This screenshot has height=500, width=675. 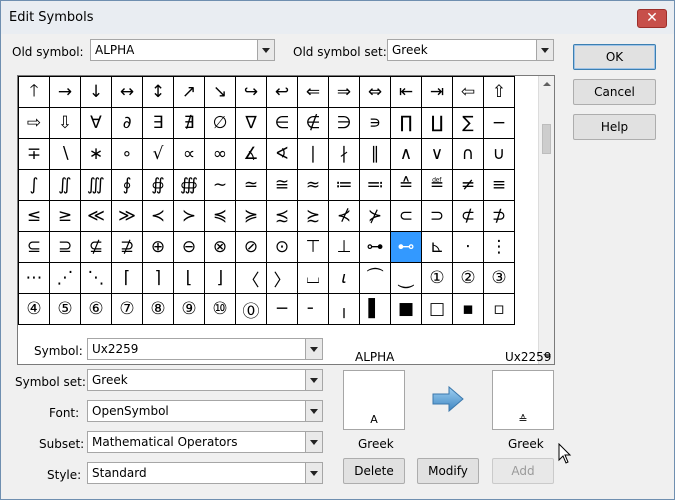 What do you see at coordinates (158, 123) in the screenshot?
I see `symbol-cell: ∃` at bounding box center [158, 123].